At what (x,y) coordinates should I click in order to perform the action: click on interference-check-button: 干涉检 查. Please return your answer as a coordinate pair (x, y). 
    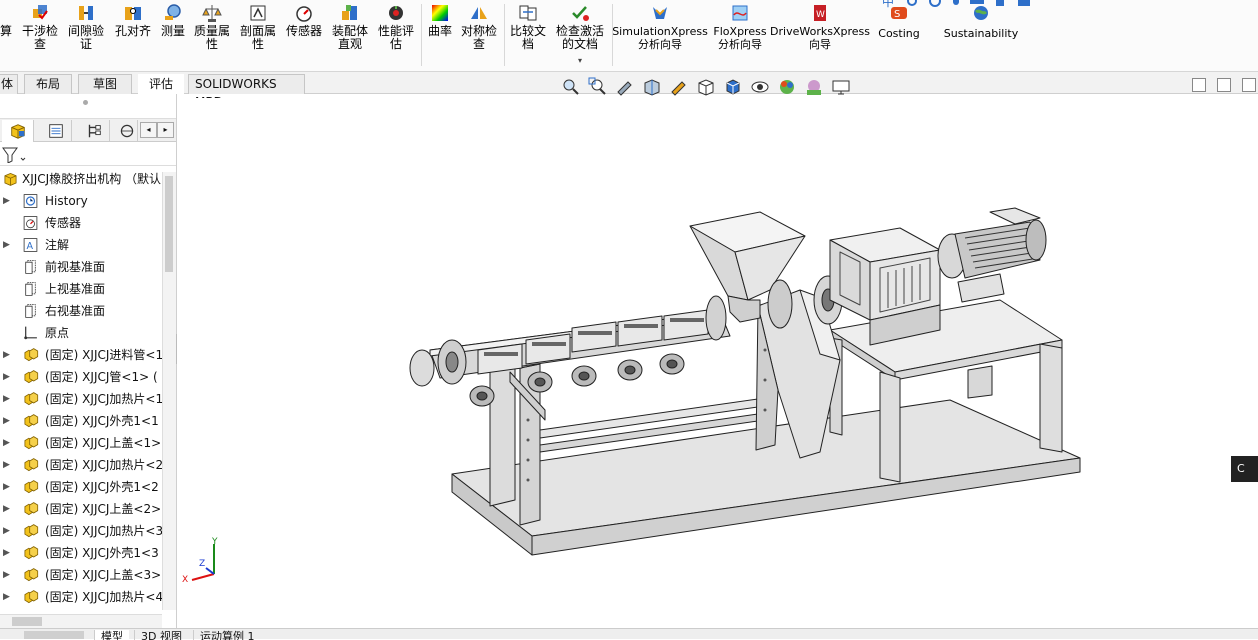
    Looking at the image, I should click on (40, 36).